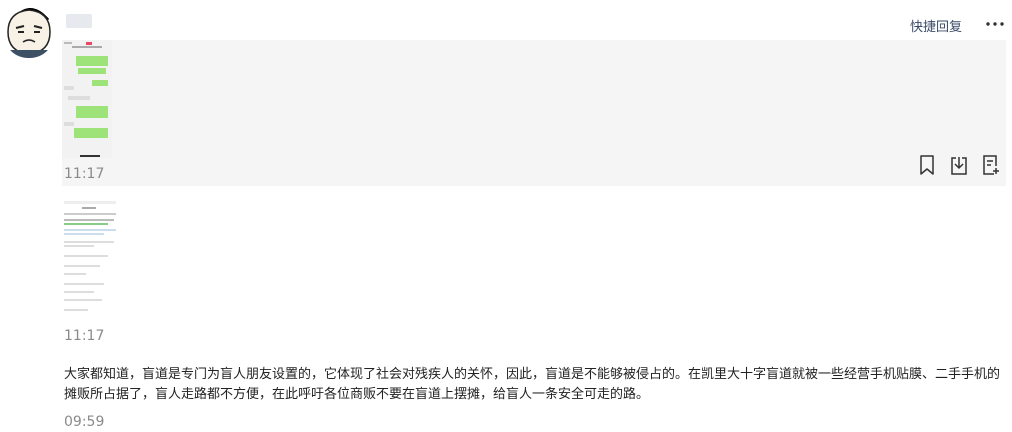  What do you see at coordinates (87, 99) in the screenshot?
I see `image-thumbnail-chat-screenshot` at bounding box center [87, 99].